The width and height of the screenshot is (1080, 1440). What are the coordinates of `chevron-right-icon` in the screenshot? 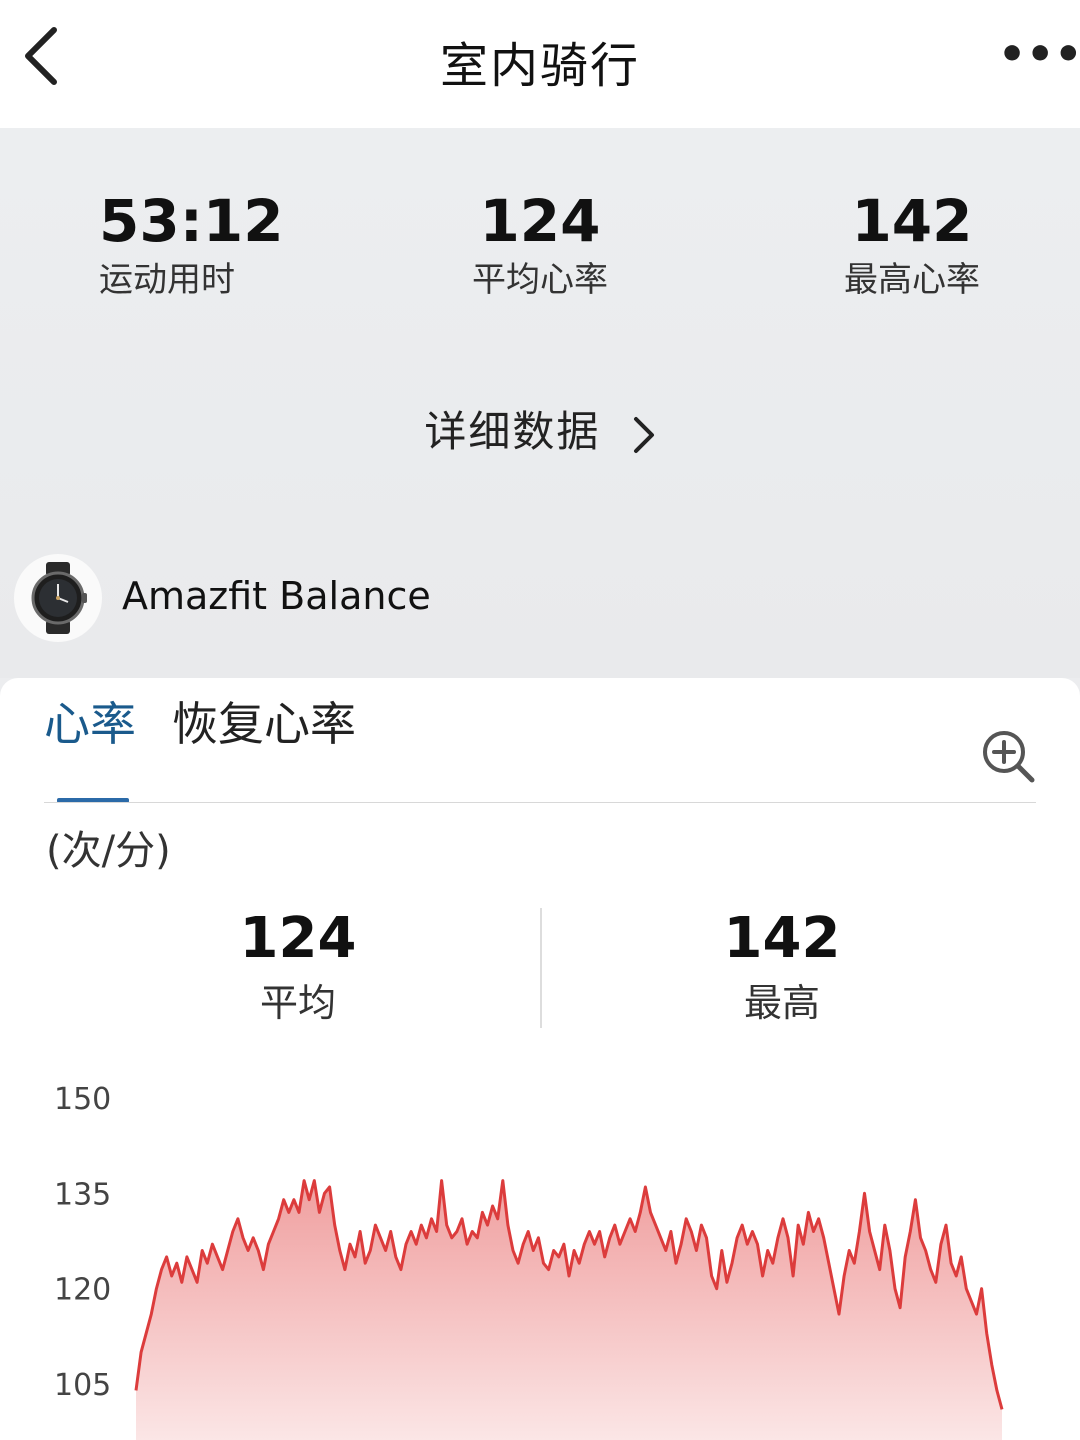 It's located at (643, 434).